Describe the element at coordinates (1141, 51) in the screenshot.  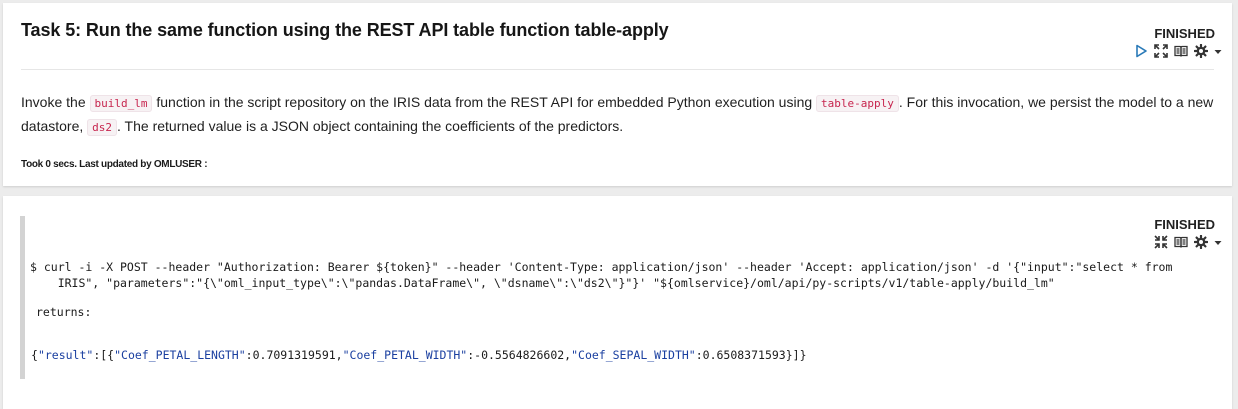
I see `run-icon` at that location.